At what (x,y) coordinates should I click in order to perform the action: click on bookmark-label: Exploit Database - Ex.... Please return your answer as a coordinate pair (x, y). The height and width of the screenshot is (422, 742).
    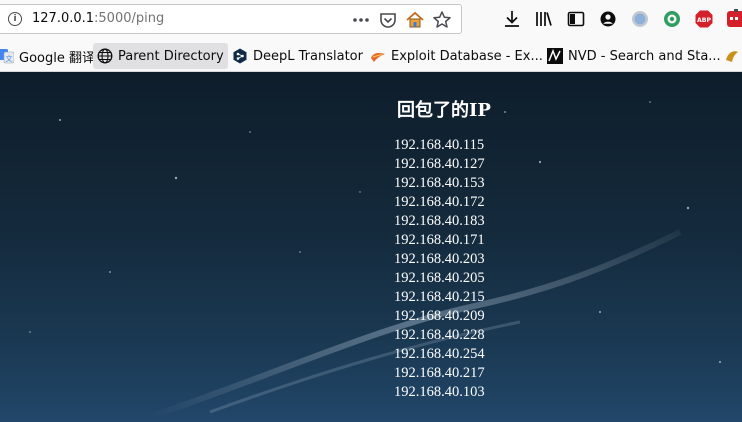
    Looking at the image, I should click on (467, 56).